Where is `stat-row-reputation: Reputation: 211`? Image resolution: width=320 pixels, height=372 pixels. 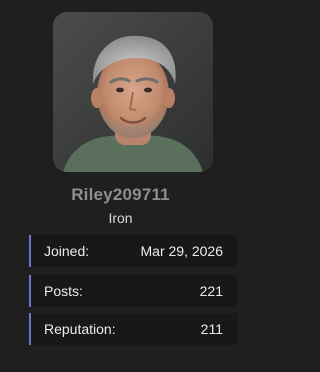
stat-row-reputation: Reputation: 211 is located at coordinates (133, 329).